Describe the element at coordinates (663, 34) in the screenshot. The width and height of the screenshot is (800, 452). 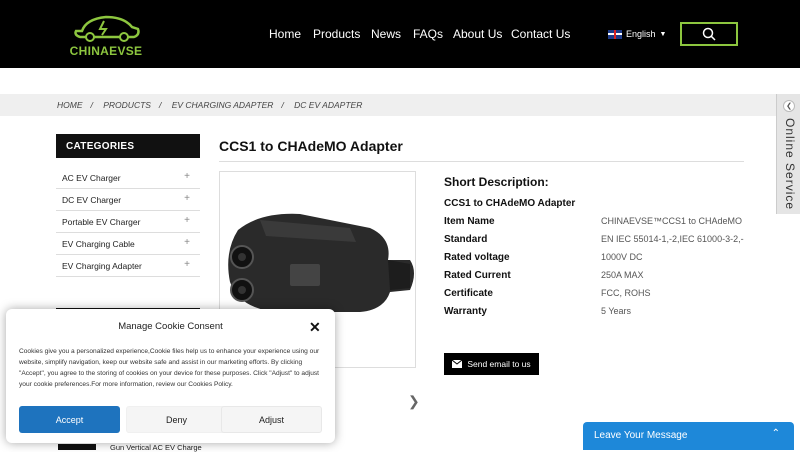
I see `caret-down-icon: ▼` at that location.